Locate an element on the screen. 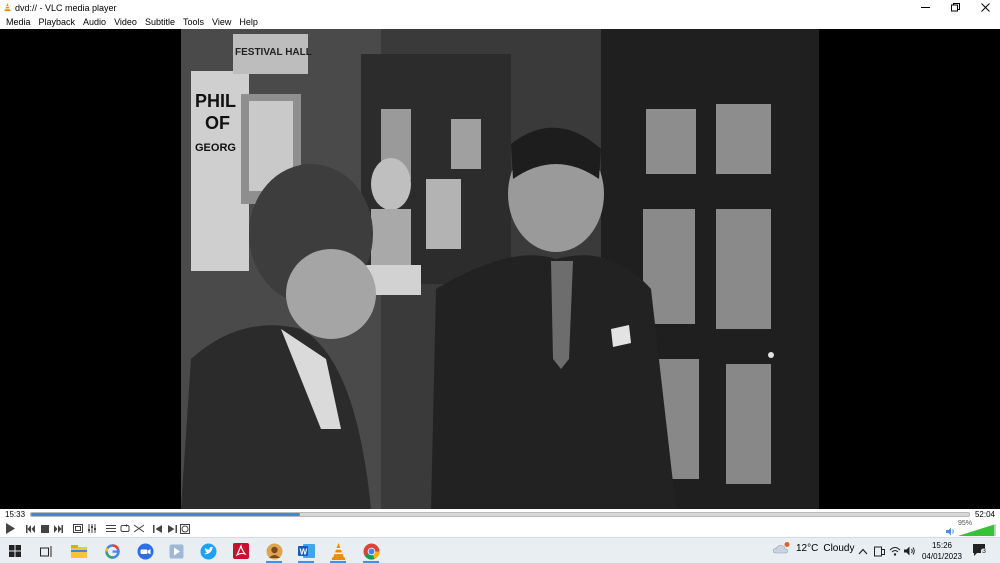 This screenshot has width=1000, height=563. menu-audio: Audio is located at coordinates (94, 22).